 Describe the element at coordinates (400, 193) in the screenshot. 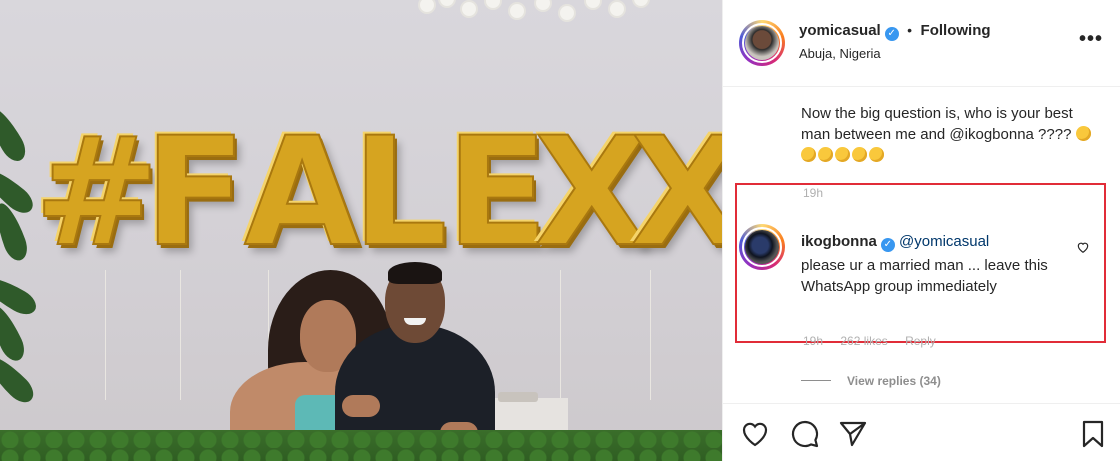

I see `balloon-l: L` at that location.